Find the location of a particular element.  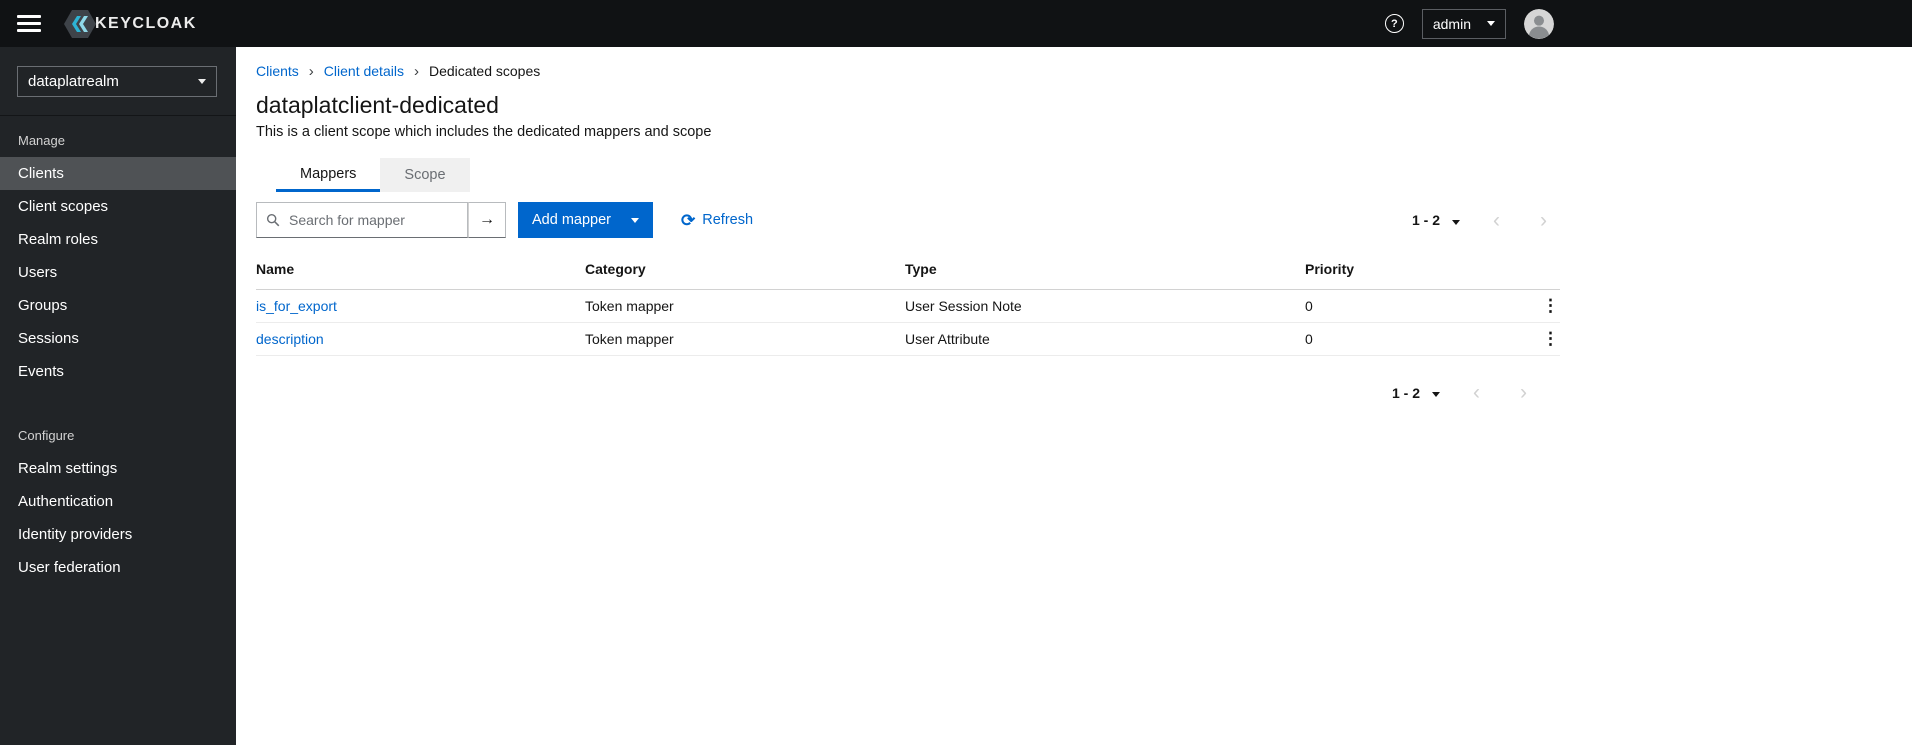

breadcrumb-link-clients: Clients is located at coordinates (277, 71).